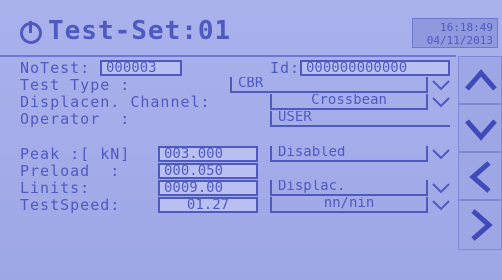 The image size is (502, 280). Describe the element at coordinates (360, 119) in the screenshot. I see `operator-field: USER` at that location.